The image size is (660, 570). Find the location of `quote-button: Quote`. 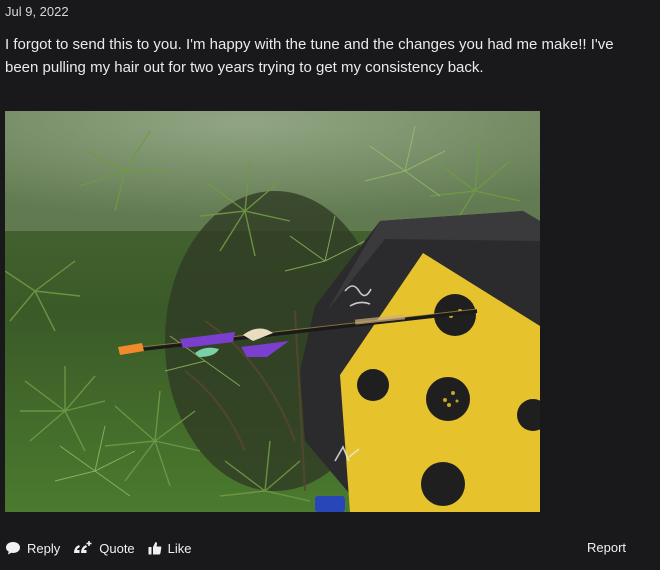

quote-button: Quote is located at coordinates (104, 548).